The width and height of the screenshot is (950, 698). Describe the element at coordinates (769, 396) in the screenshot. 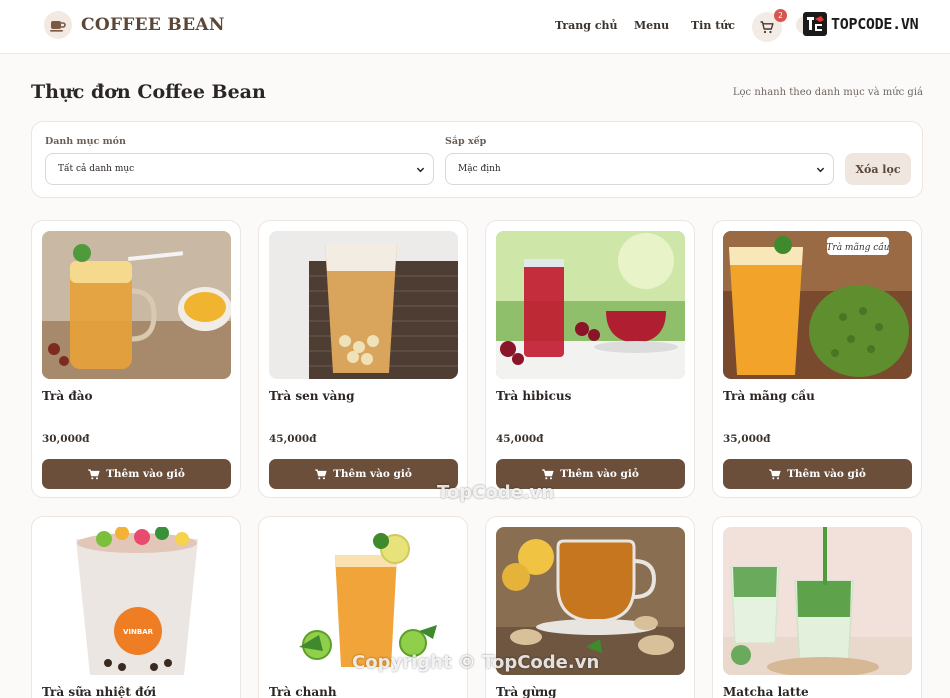

I see `product-name: Trà mãng cầu` at that location.